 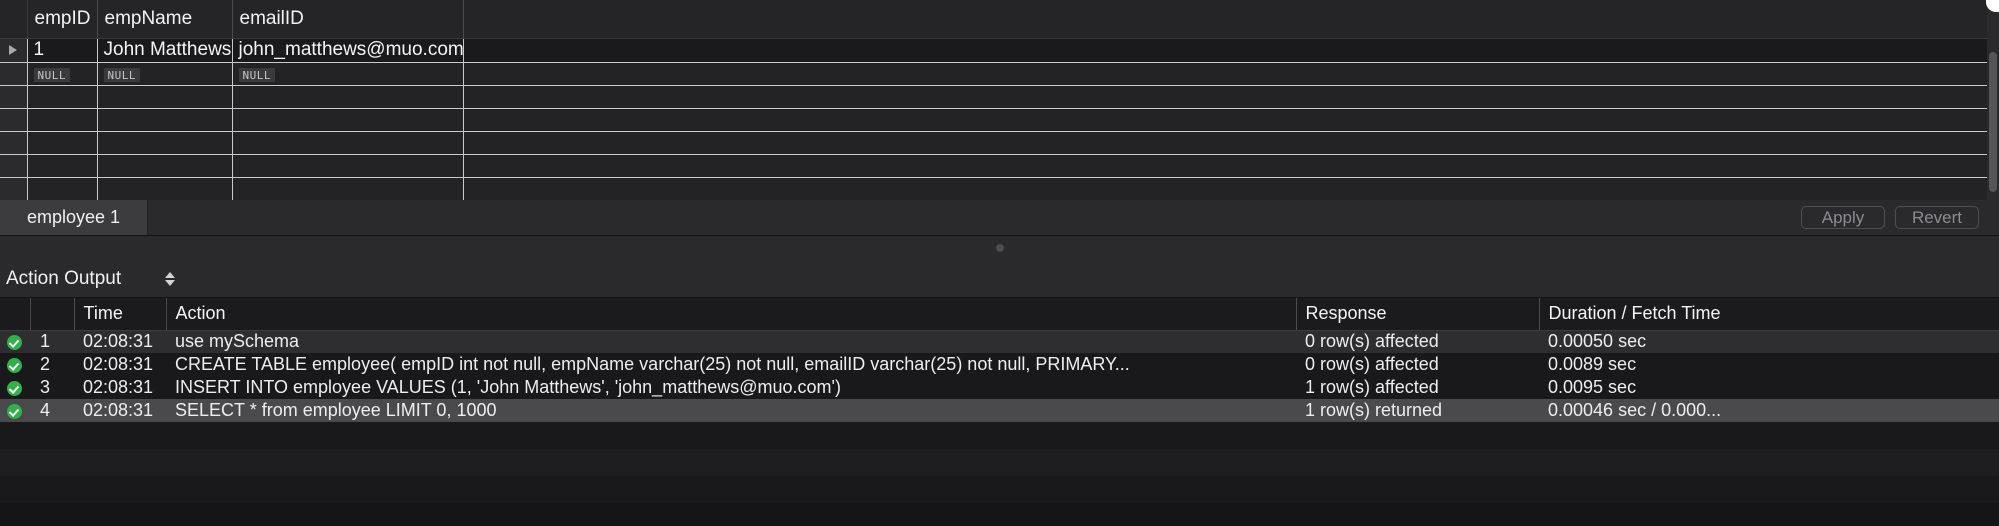 I want to click on action-statement: SELECT * from employee LIMIT 0, 1000, so click(x=731, y=410).